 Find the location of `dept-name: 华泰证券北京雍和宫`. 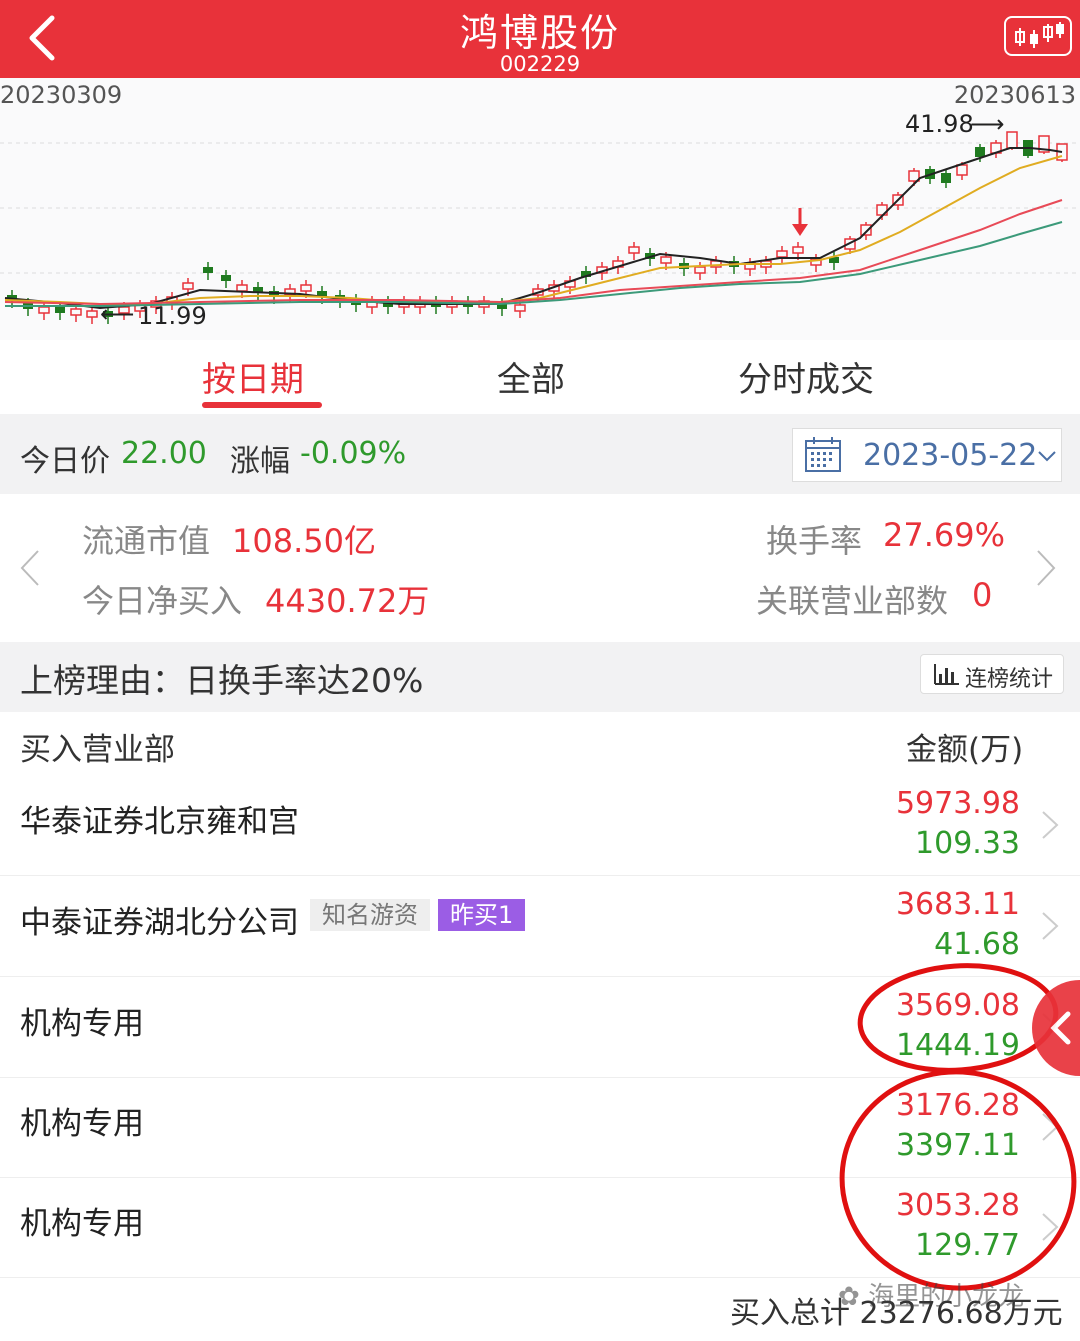

dept-name: 华泰证券北京雍和宫 is located at coordinates (159, 822).